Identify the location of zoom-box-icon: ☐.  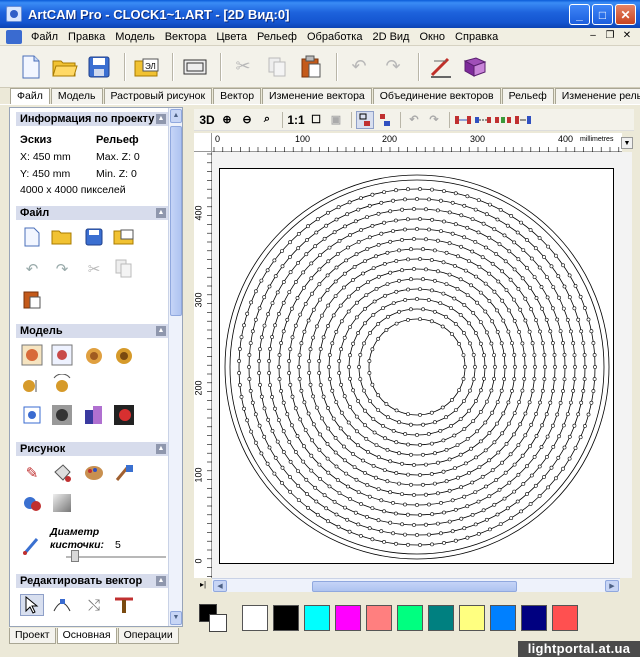
(316, 120).